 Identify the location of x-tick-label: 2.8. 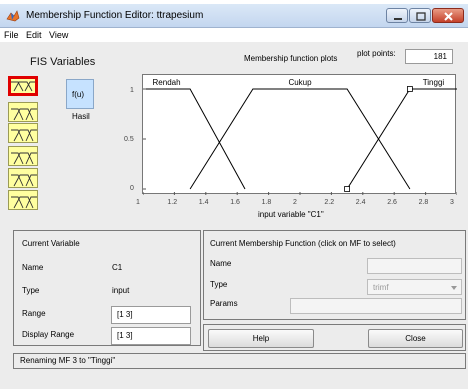
(423, 202).